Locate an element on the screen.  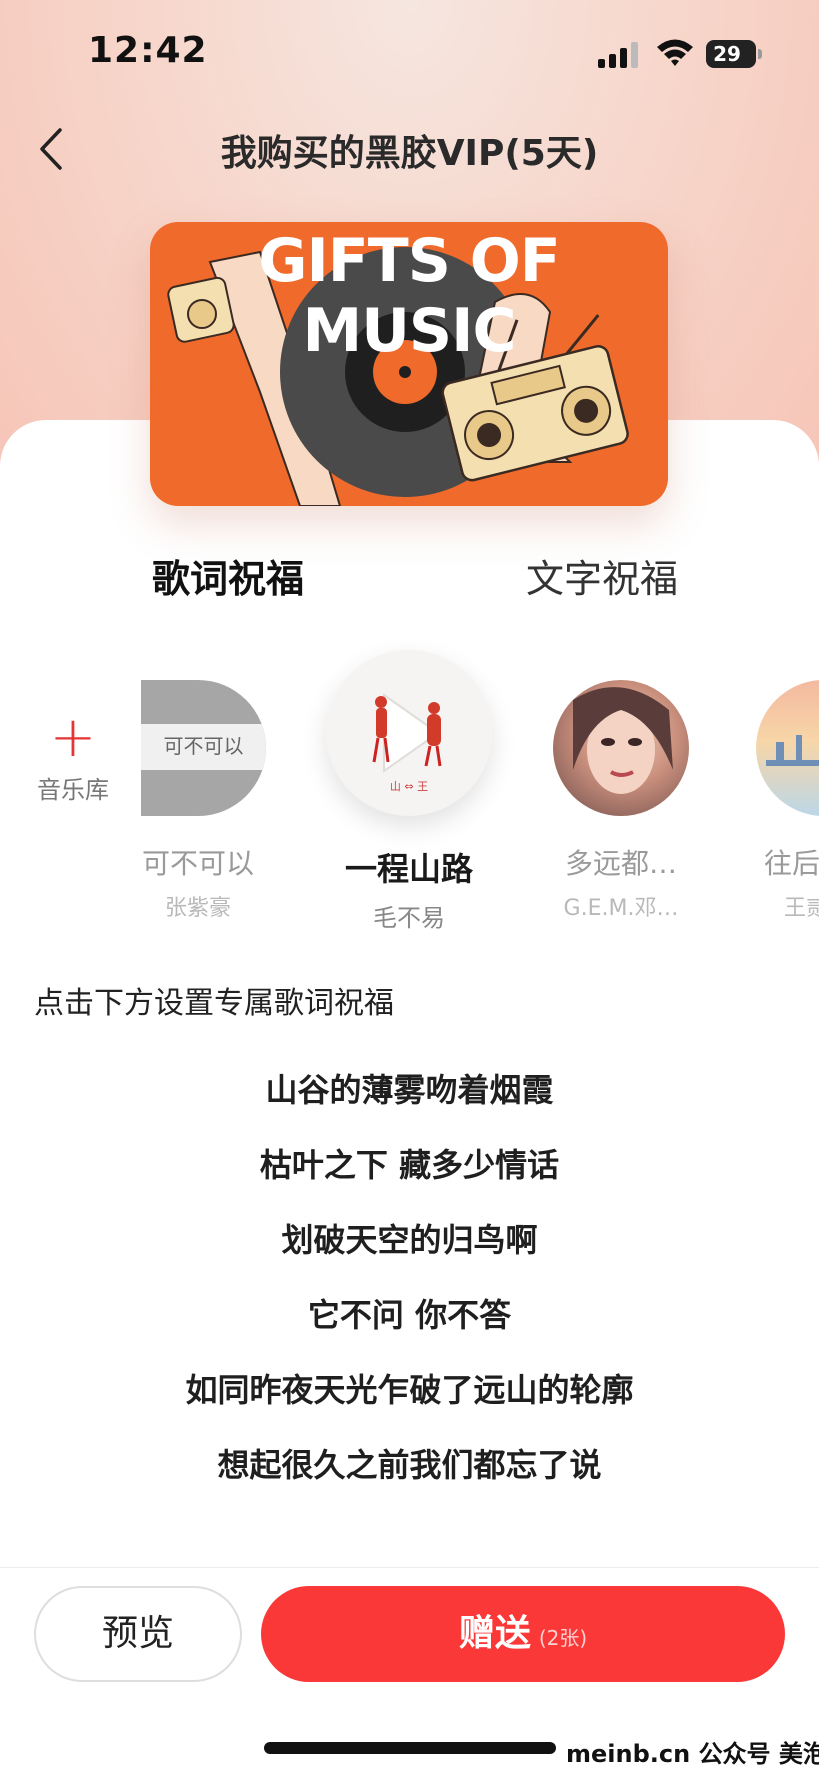
send-gift-count: (2张) is located at coordinates (563, 1638).